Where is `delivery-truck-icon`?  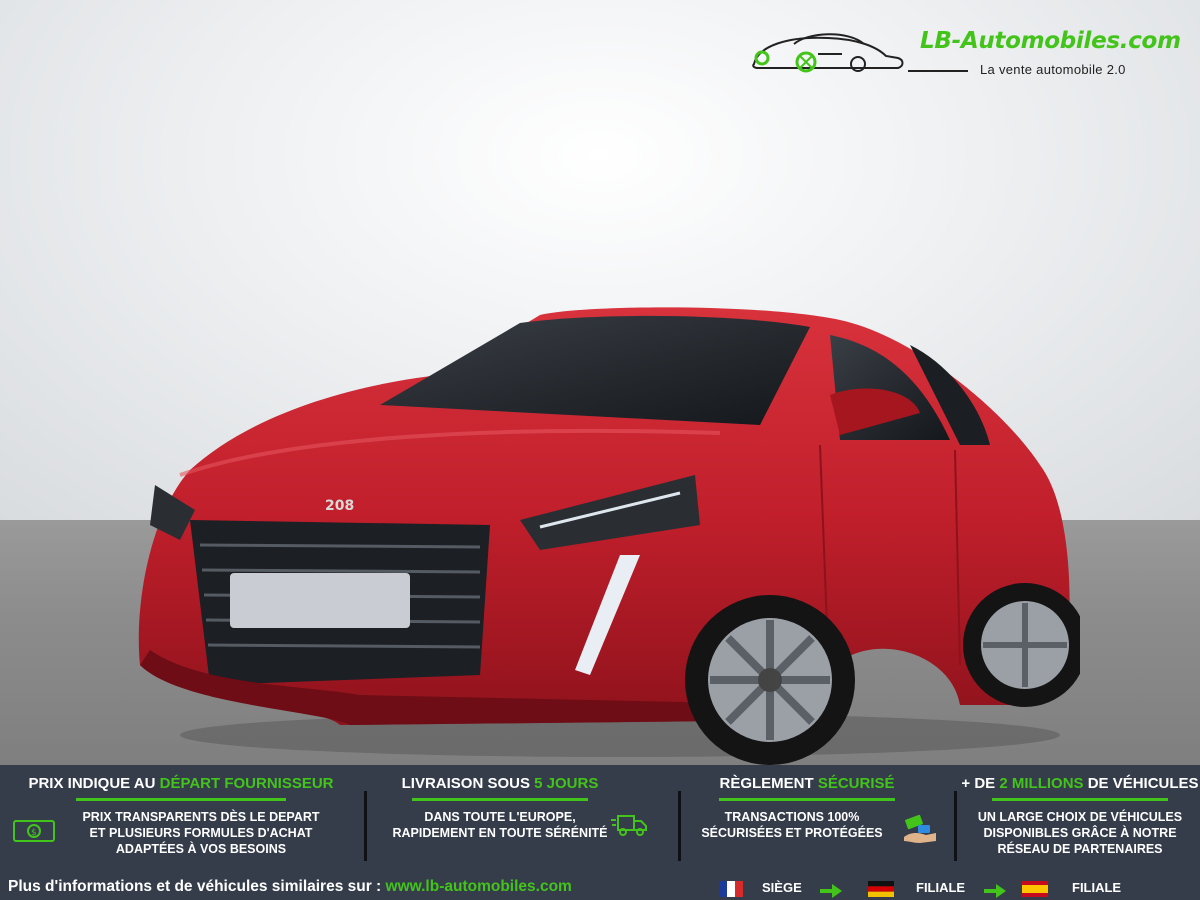 delivery-truck-icon is located at coordinates (629, 825).